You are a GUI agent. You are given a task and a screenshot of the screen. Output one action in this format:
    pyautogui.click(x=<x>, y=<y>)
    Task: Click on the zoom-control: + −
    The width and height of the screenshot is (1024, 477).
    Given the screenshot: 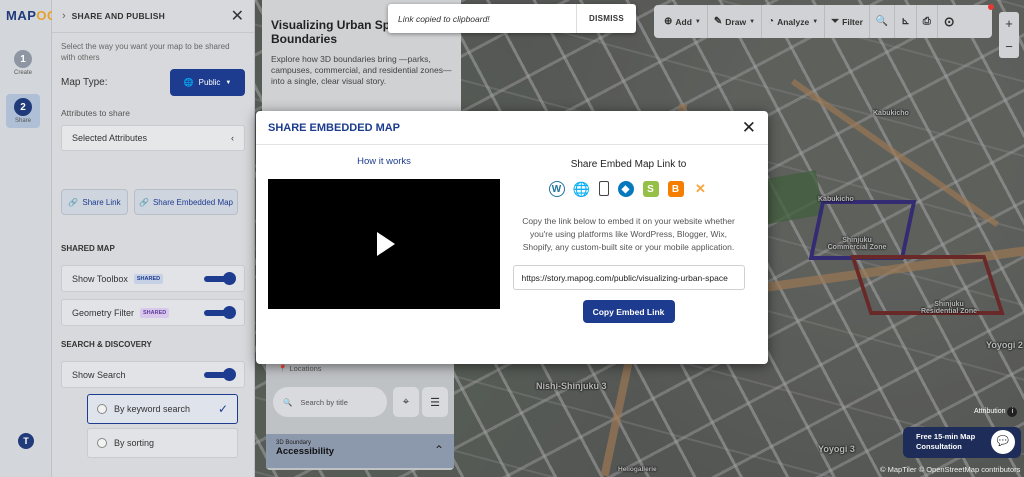 What is the action you would take?
    pyautogui.click(x=1009, y=35)
    